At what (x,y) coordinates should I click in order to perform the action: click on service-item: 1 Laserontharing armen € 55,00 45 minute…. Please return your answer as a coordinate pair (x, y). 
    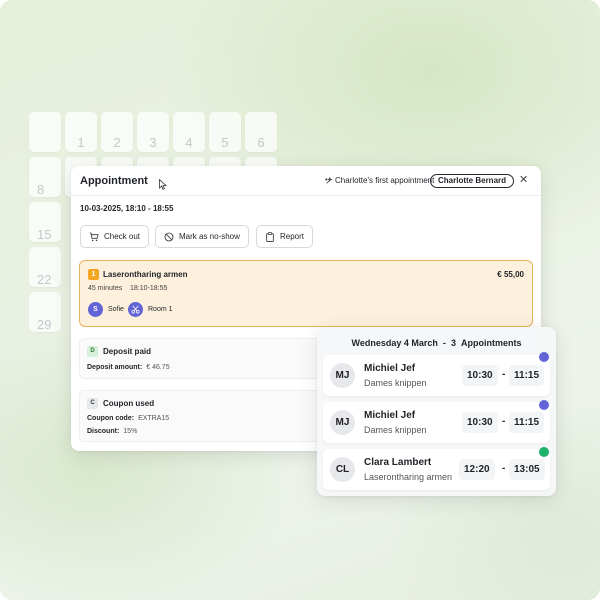
    Looking at the image, I should click on (306, 293).